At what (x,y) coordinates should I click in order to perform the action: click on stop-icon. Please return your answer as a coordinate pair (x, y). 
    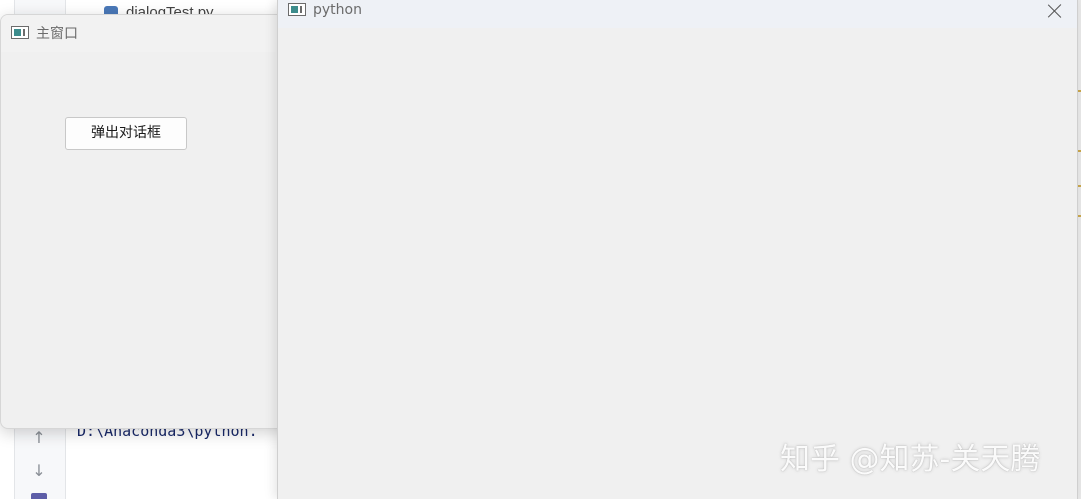
    Looking at the image, I should click on (39, 496).